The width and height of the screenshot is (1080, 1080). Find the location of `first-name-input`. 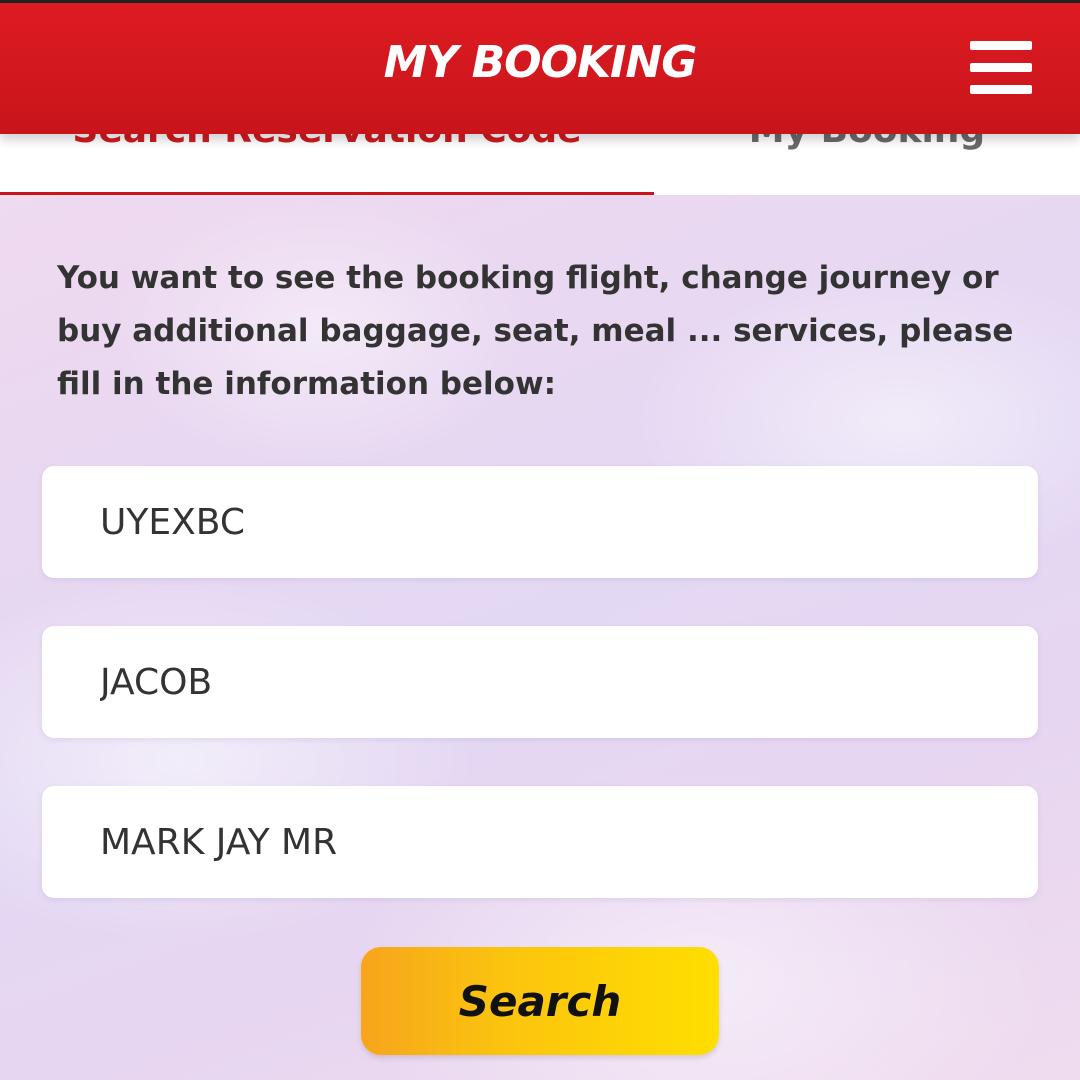

first-name-input is located at coordinates (540, 682).